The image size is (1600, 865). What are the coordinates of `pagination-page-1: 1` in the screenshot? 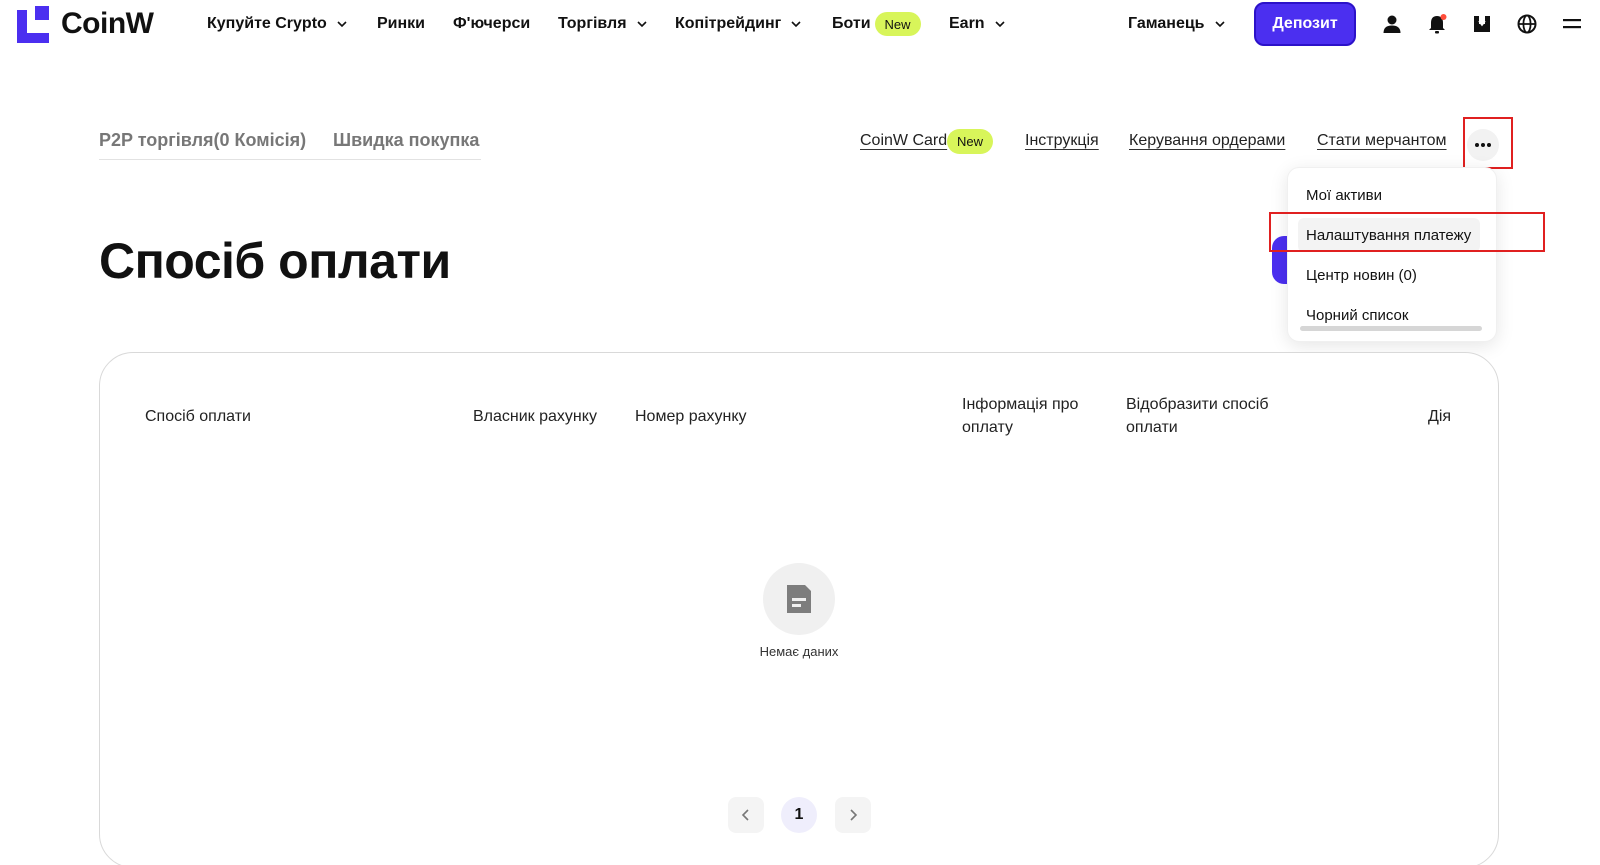 It's located at (799, 815).